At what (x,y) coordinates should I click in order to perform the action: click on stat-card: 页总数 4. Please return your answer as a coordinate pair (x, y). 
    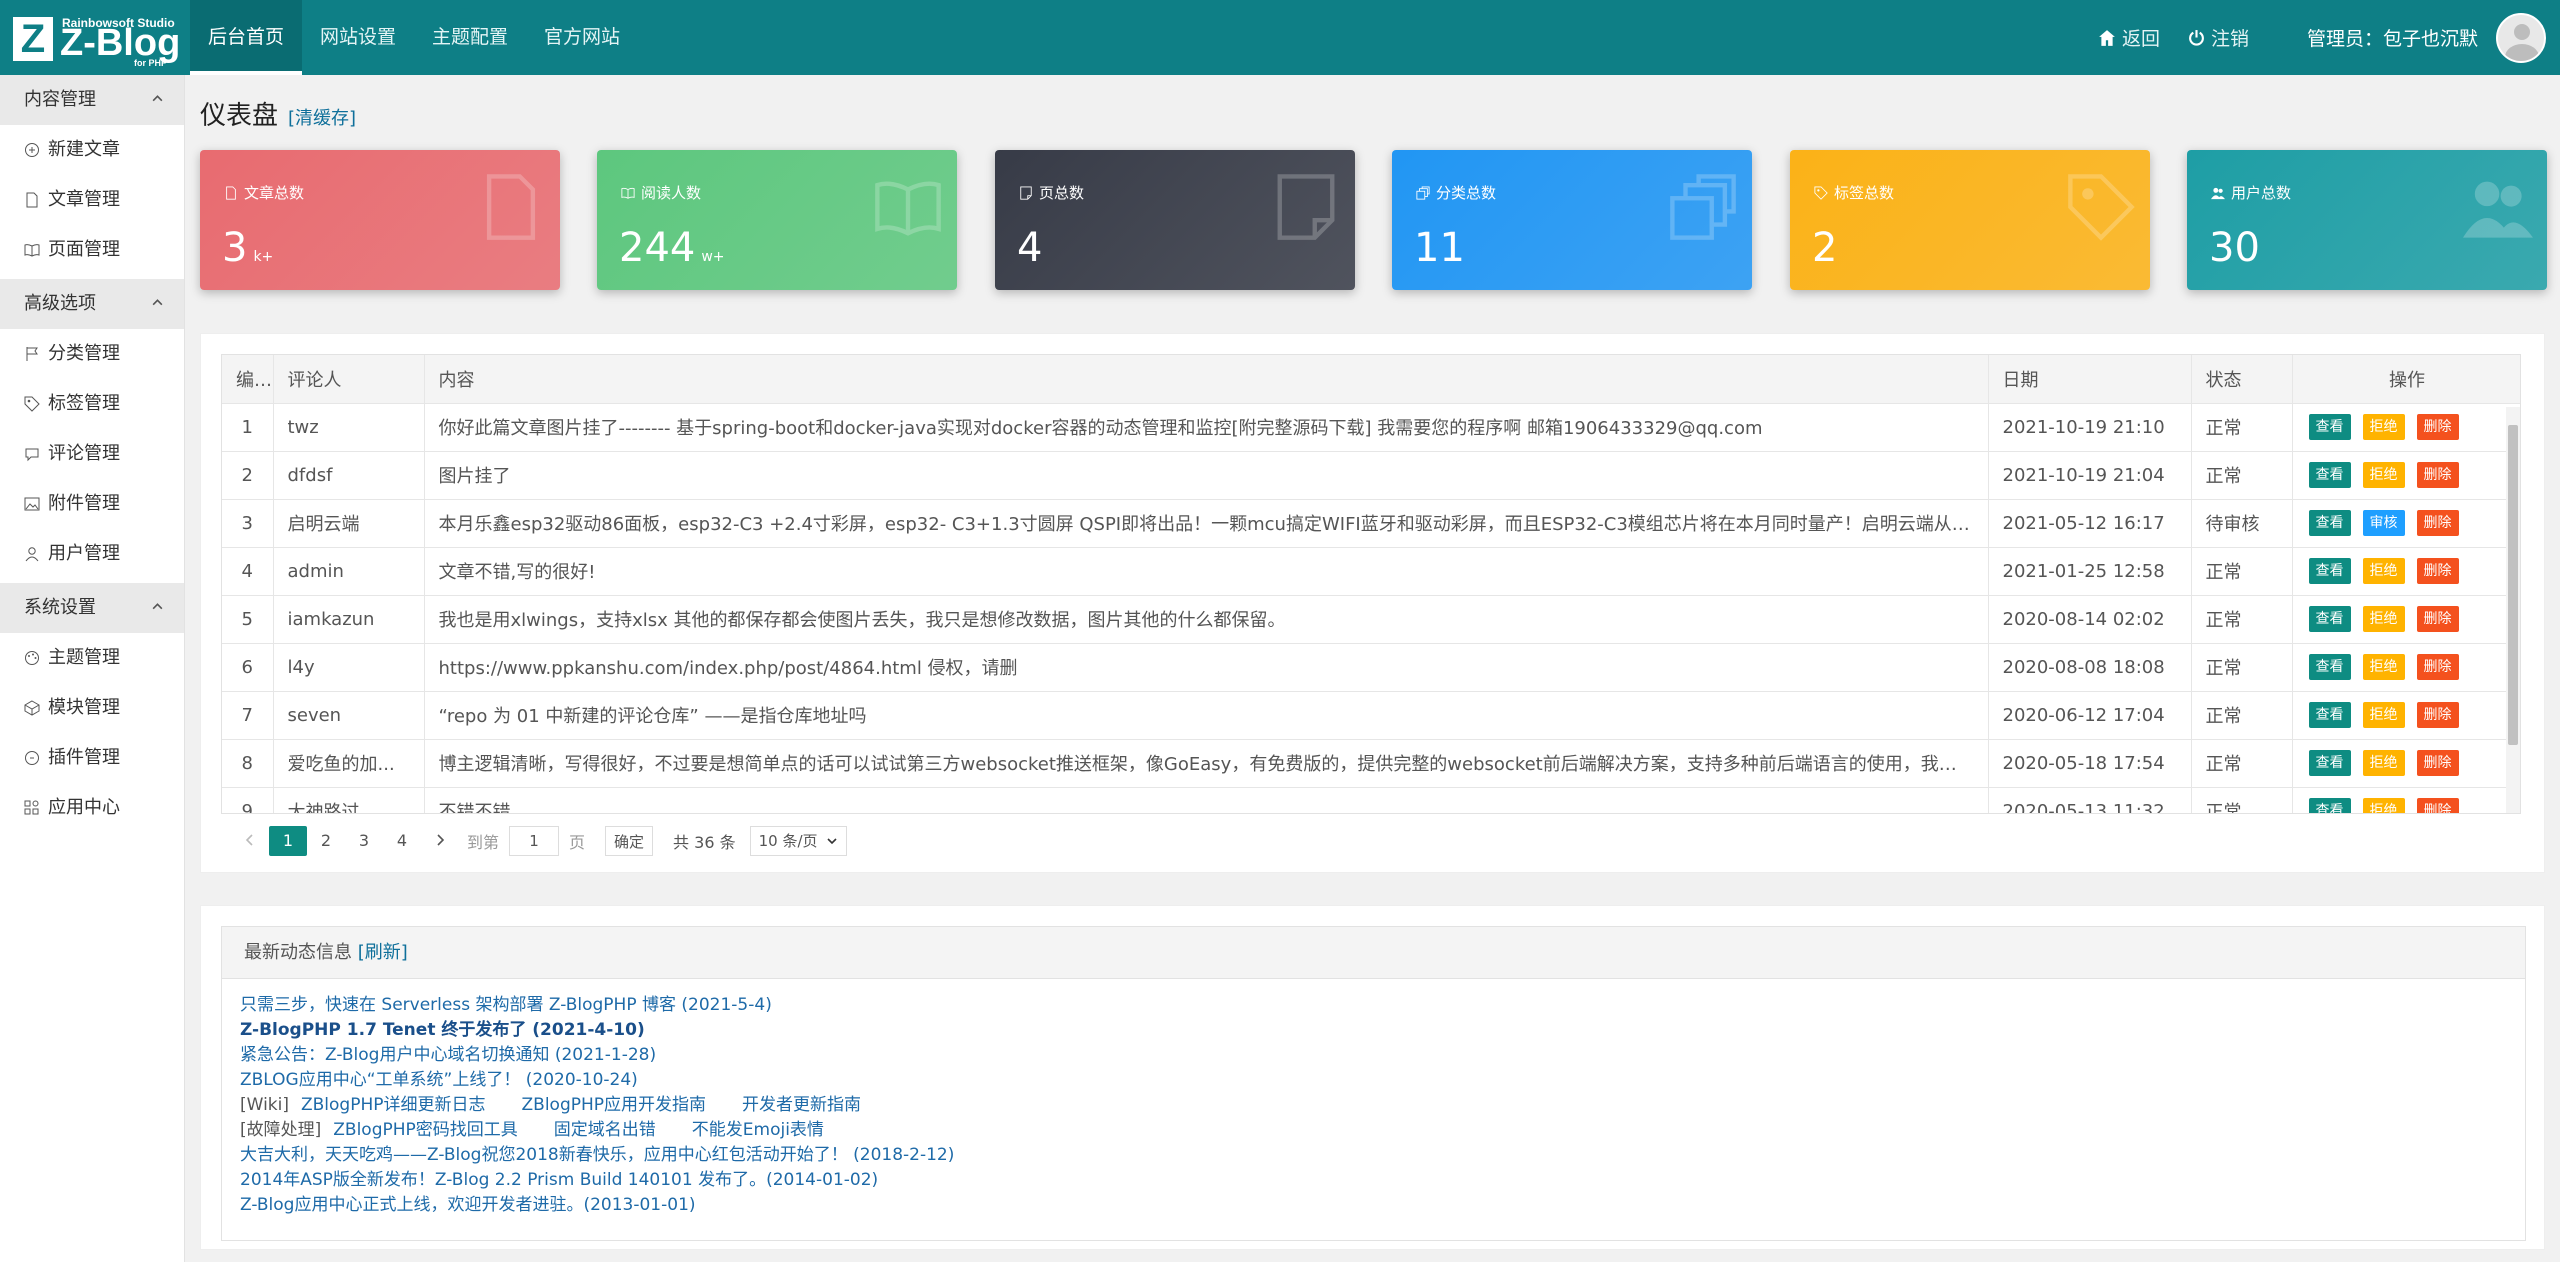
    Looking at the image, I should click on (1175, 220).